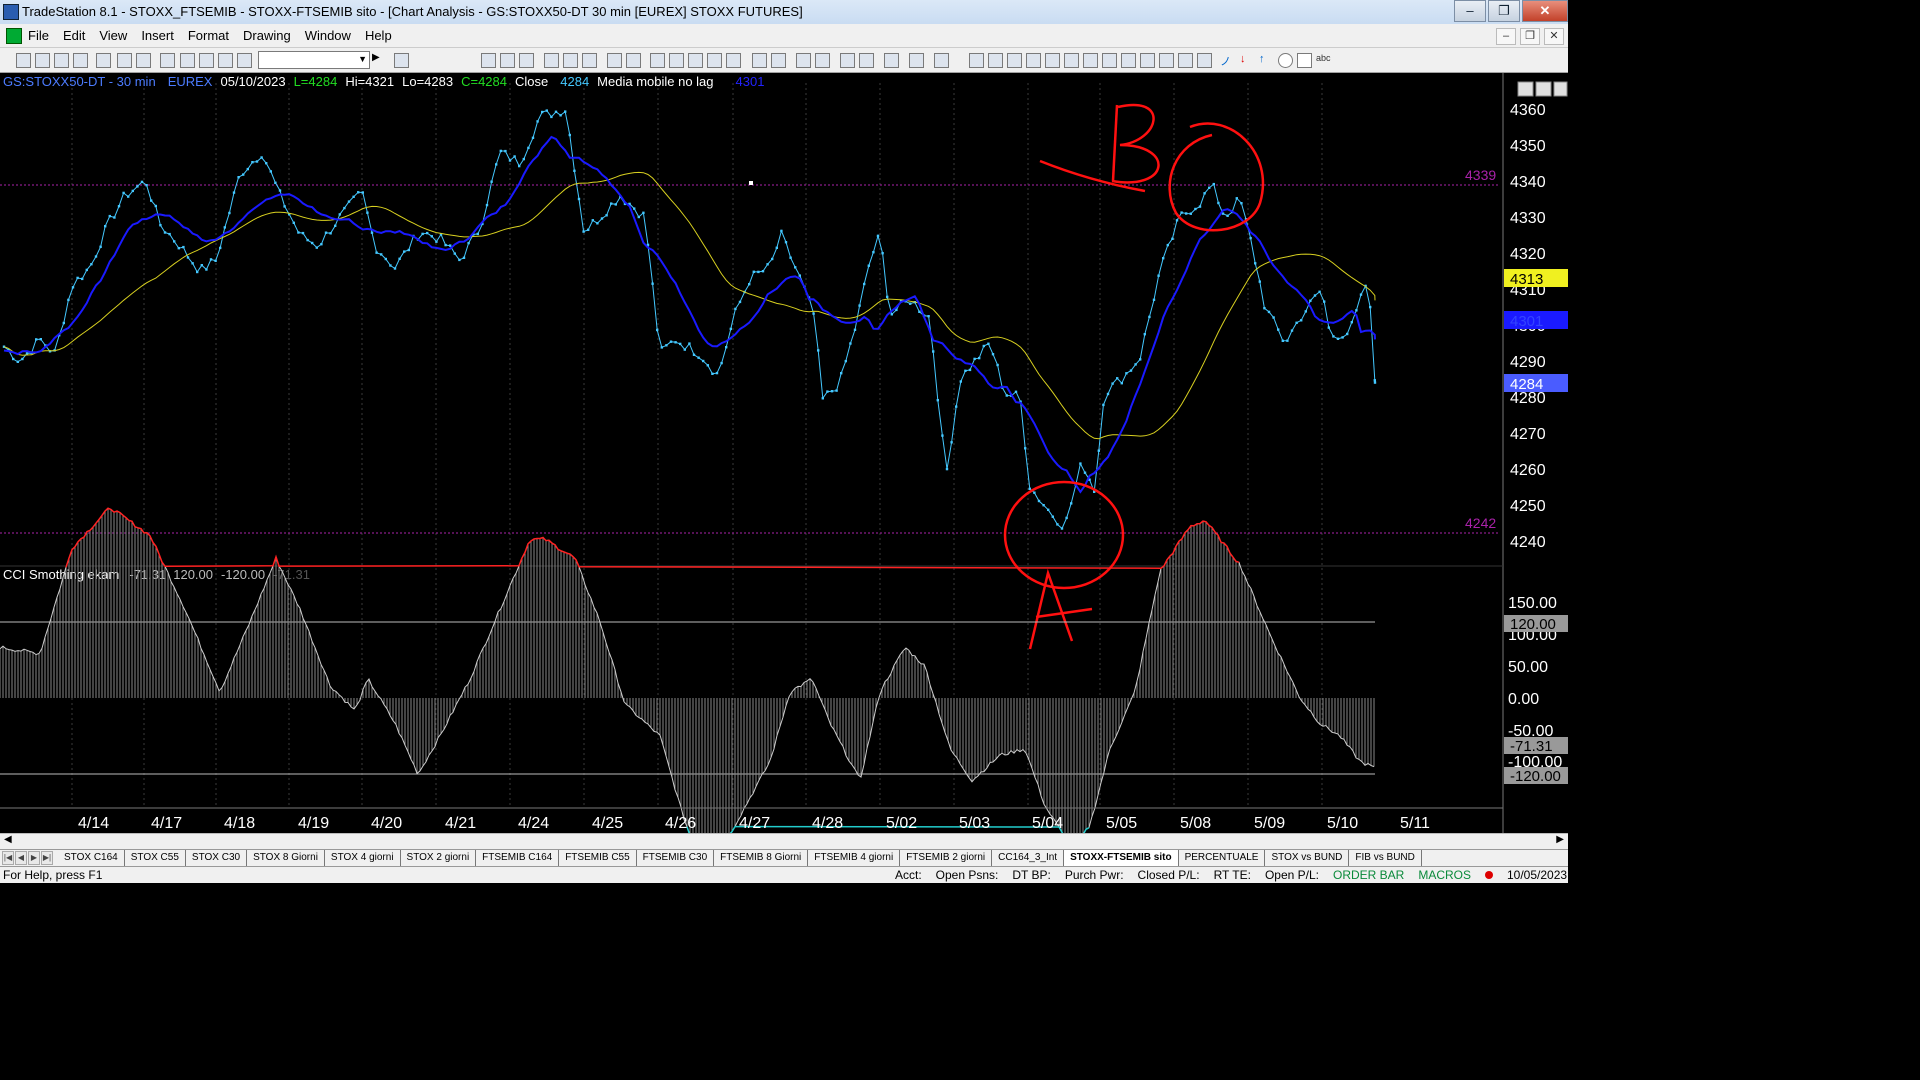 The image size is (1920, 1080). What do you see at coordinates (286, 858) in the screenshot?
I see `tab-item: STOX 8 Giorni` at bounding box center [286, 858].